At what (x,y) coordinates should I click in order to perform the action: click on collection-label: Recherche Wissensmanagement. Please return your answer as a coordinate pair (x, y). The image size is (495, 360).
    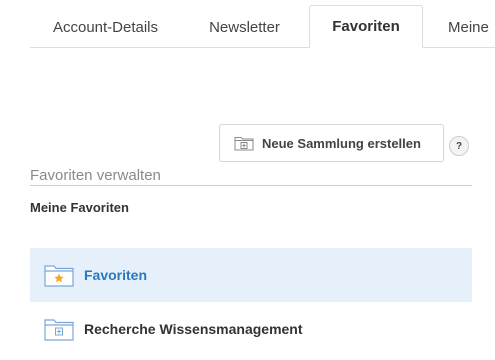
    Looking at the image, I should click on (193, 329).